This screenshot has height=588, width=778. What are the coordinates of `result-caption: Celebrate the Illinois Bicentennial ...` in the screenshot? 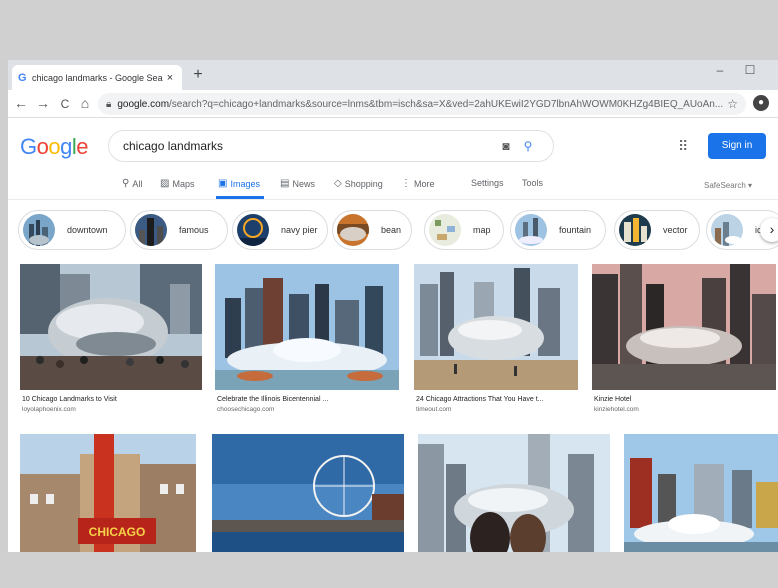 It's located at (272, 399).